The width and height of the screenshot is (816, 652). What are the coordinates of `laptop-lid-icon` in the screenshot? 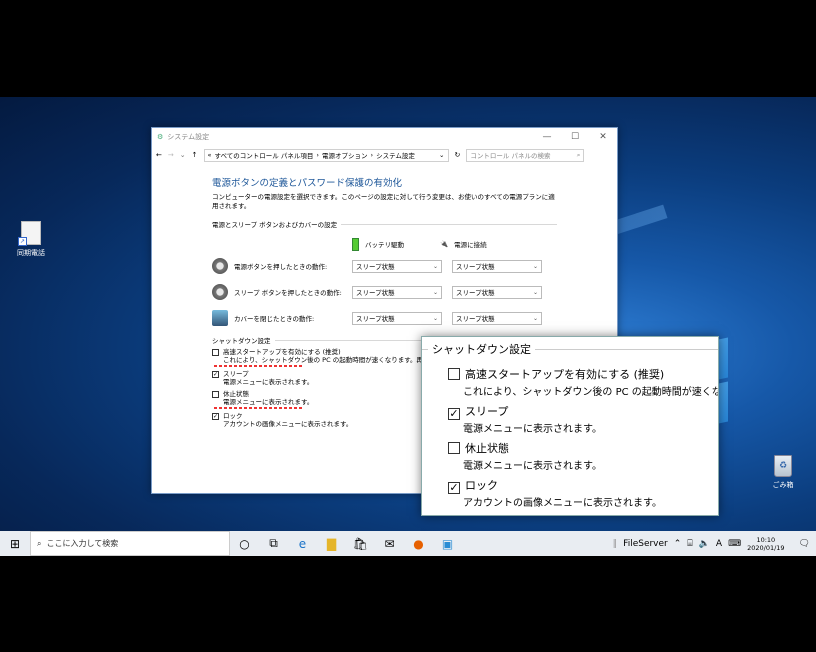 It's located at (220, 318).